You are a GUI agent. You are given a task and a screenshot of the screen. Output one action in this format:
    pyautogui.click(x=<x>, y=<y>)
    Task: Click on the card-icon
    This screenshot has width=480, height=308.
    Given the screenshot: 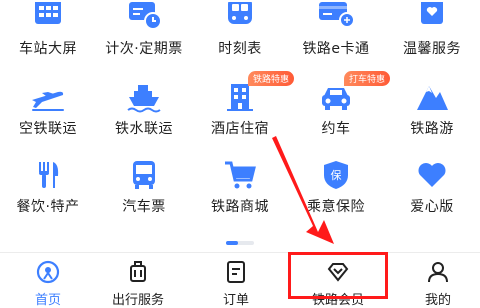 What is the action you would take?
    pyautogui.click(x=336, y=17)
    